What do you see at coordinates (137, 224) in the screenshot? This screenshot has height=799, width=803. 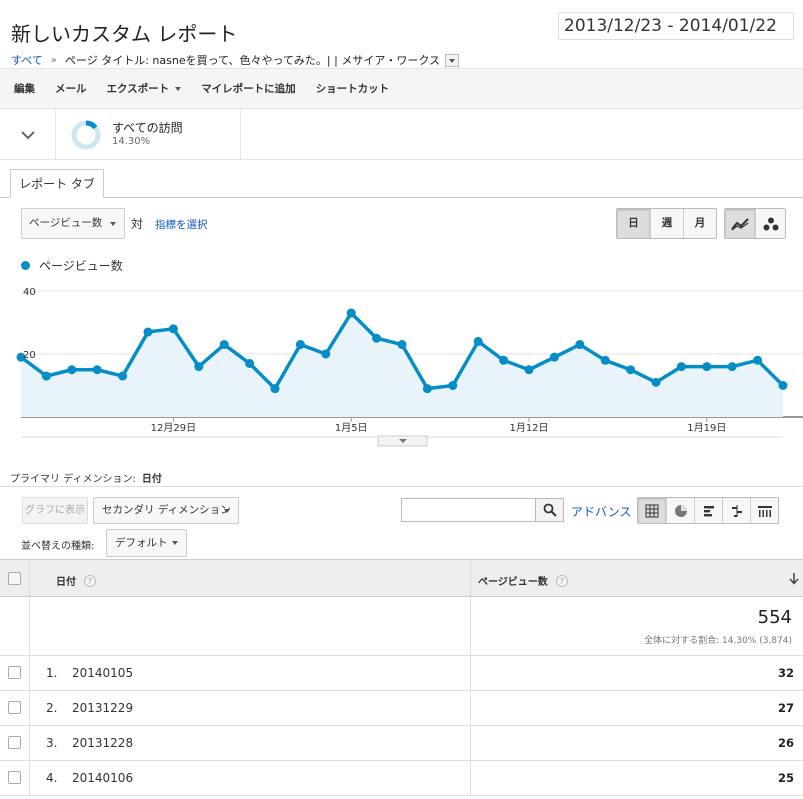 I see `vs-label: 対` at bounding box center [137, 224].